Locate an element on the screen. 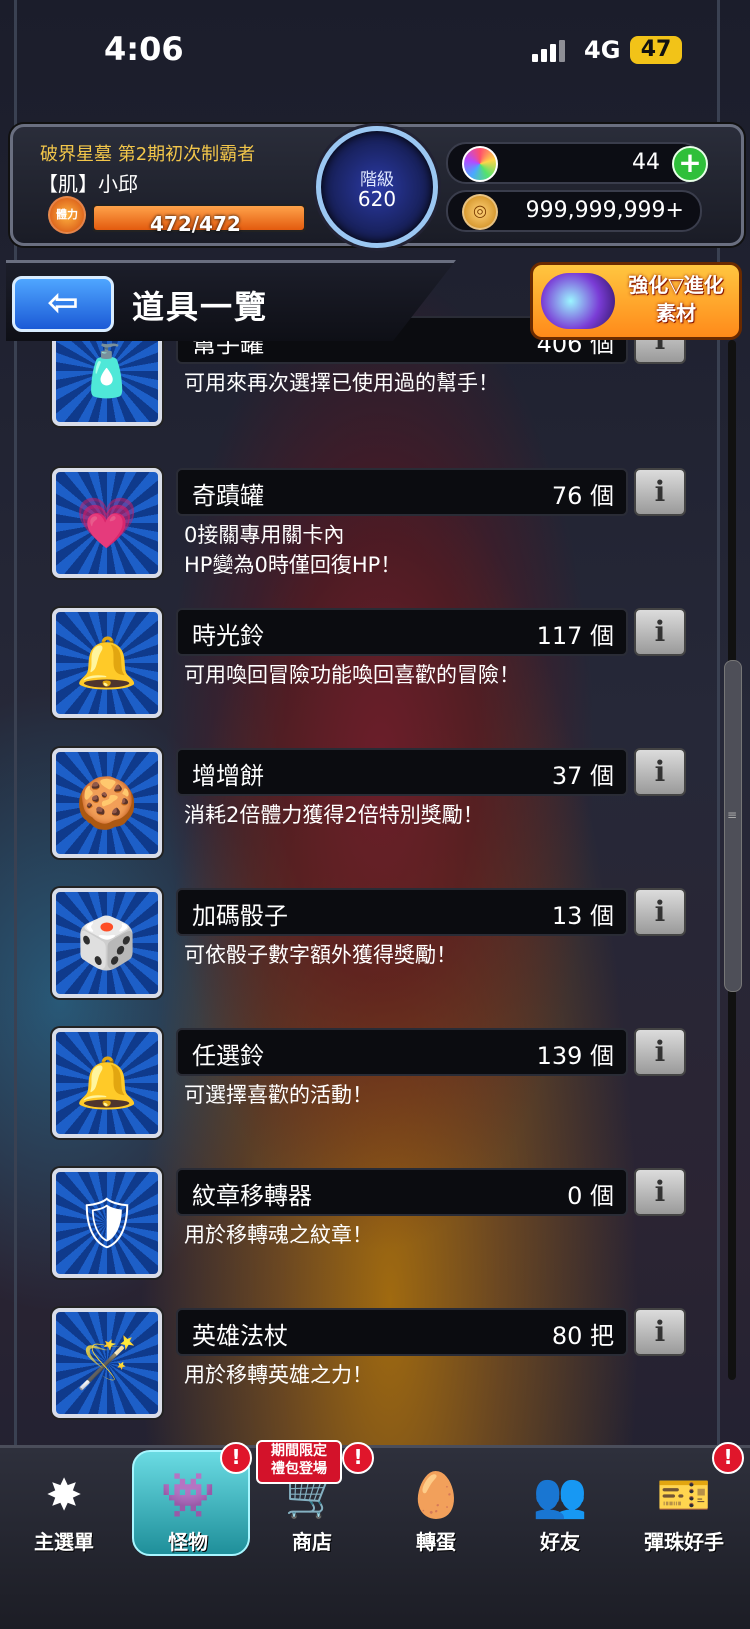  item-description: 消耗2倍體力獲得2倍特別獎勵！ is located at coordinates (419, 815).